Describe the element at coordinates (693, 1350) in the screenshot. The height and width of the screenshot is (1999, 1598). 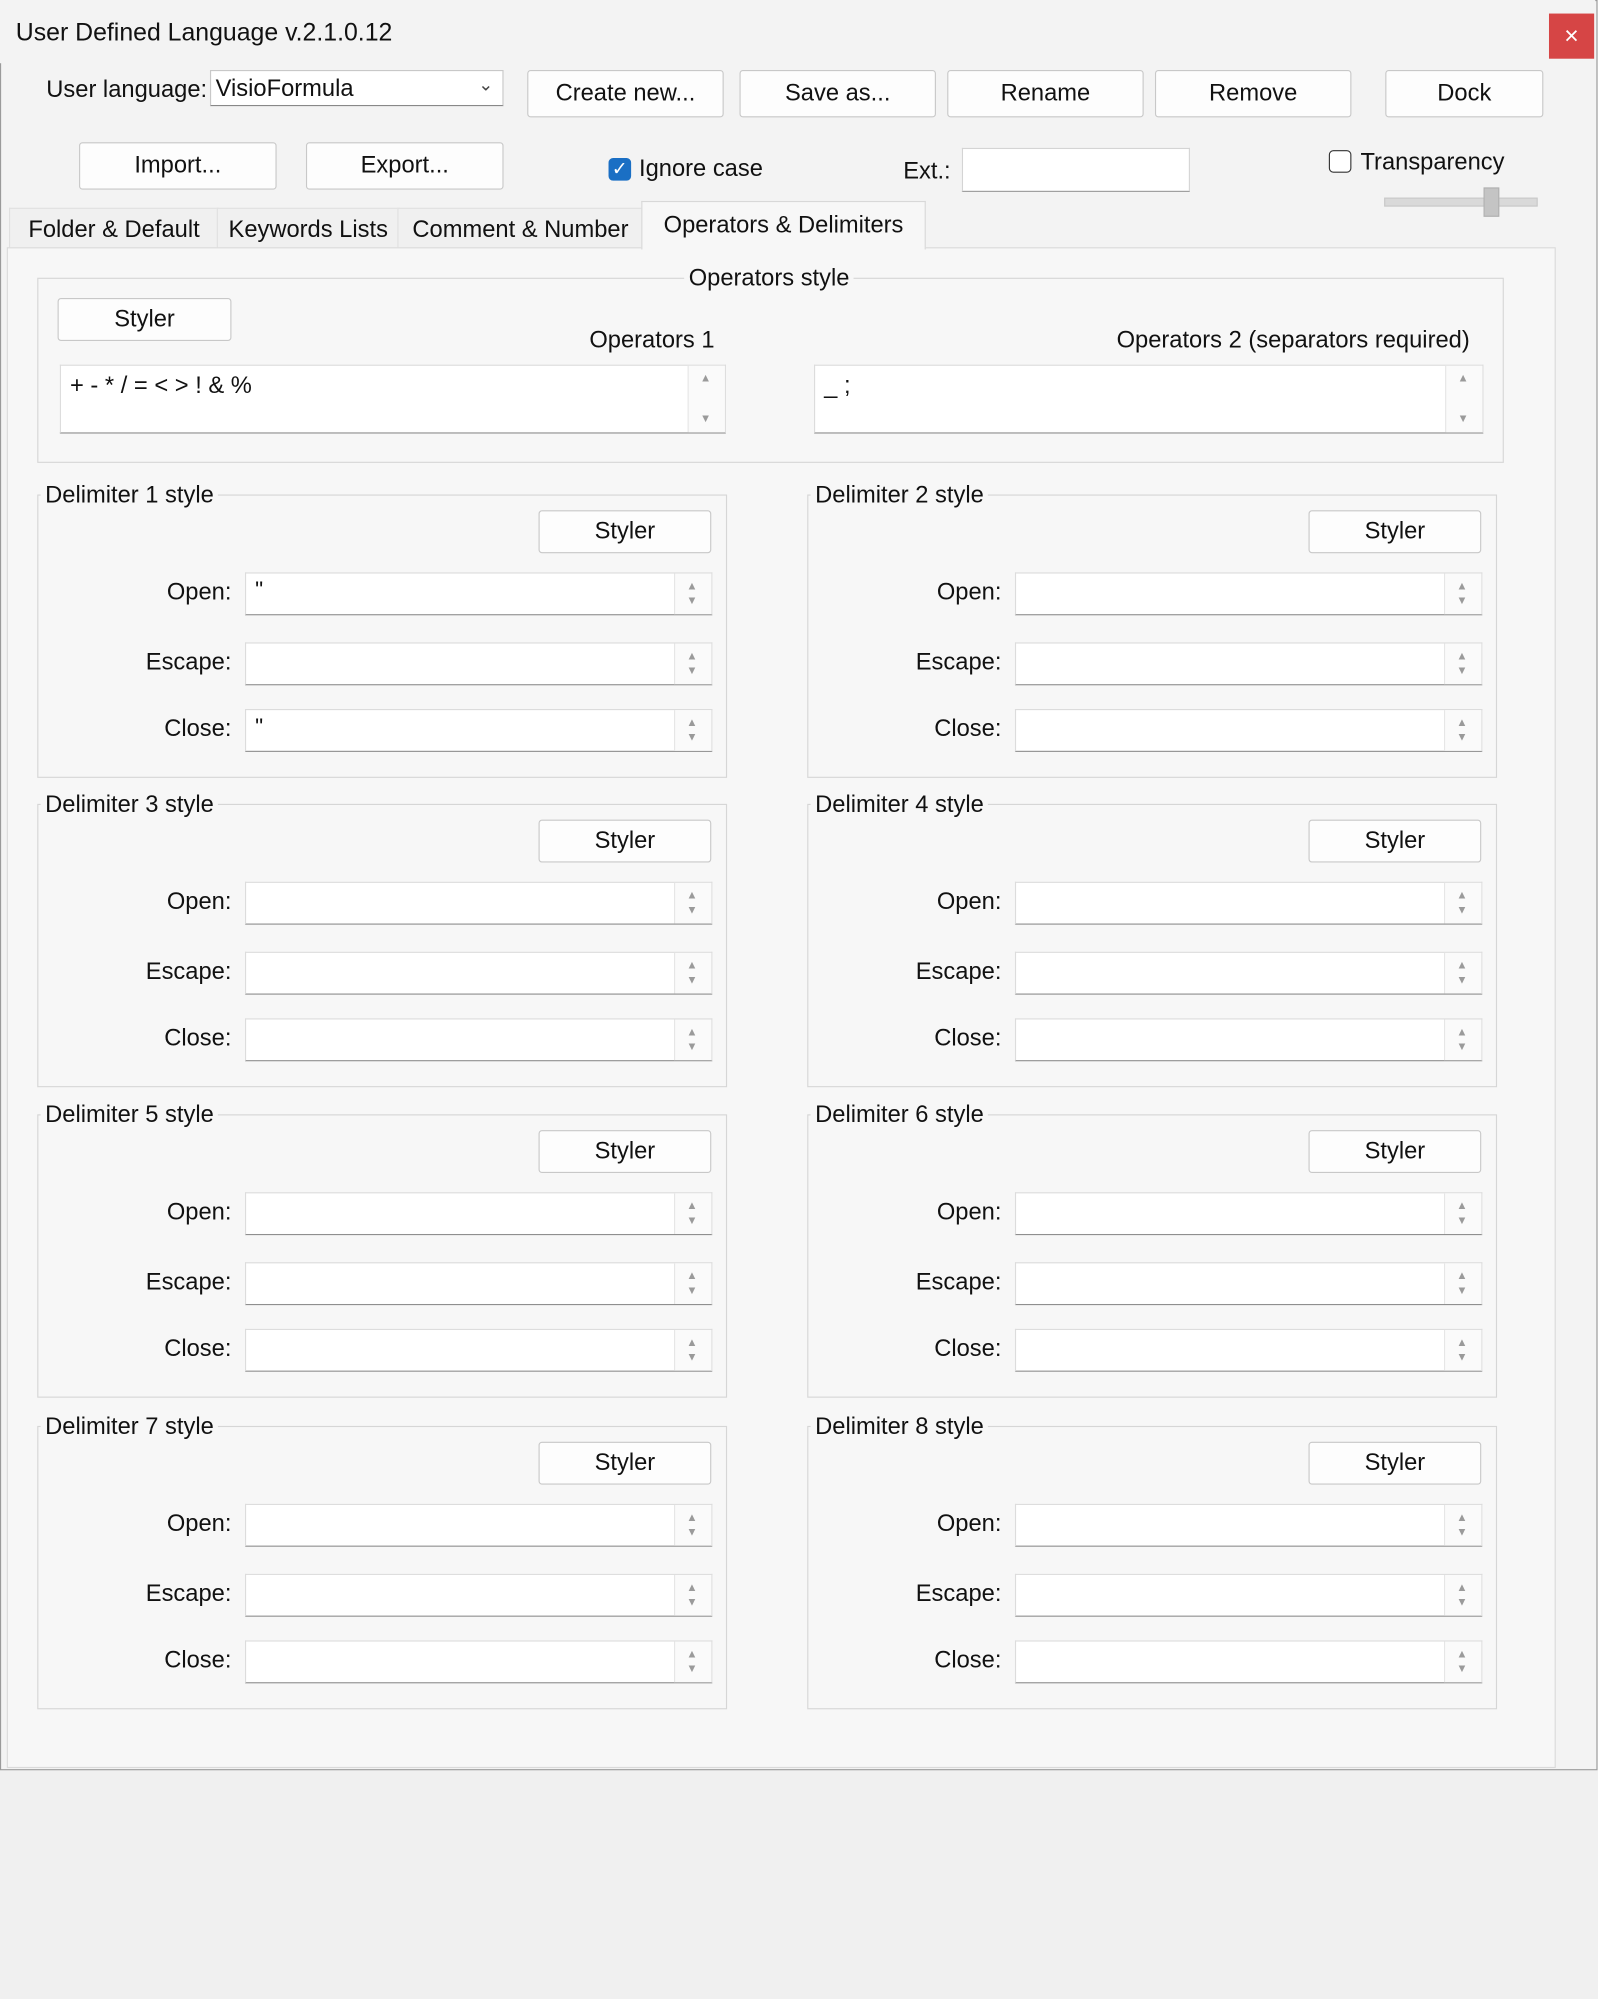
I see `delimiter-5-close-spinner: ▲ ▼` at that location.